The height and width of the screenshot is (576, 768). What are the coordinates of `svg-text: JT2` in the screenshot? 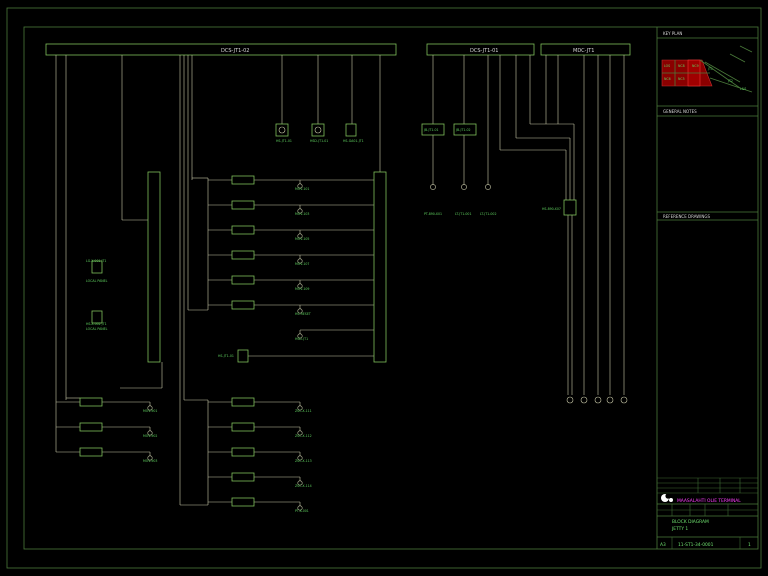 It's located at (730, 81).